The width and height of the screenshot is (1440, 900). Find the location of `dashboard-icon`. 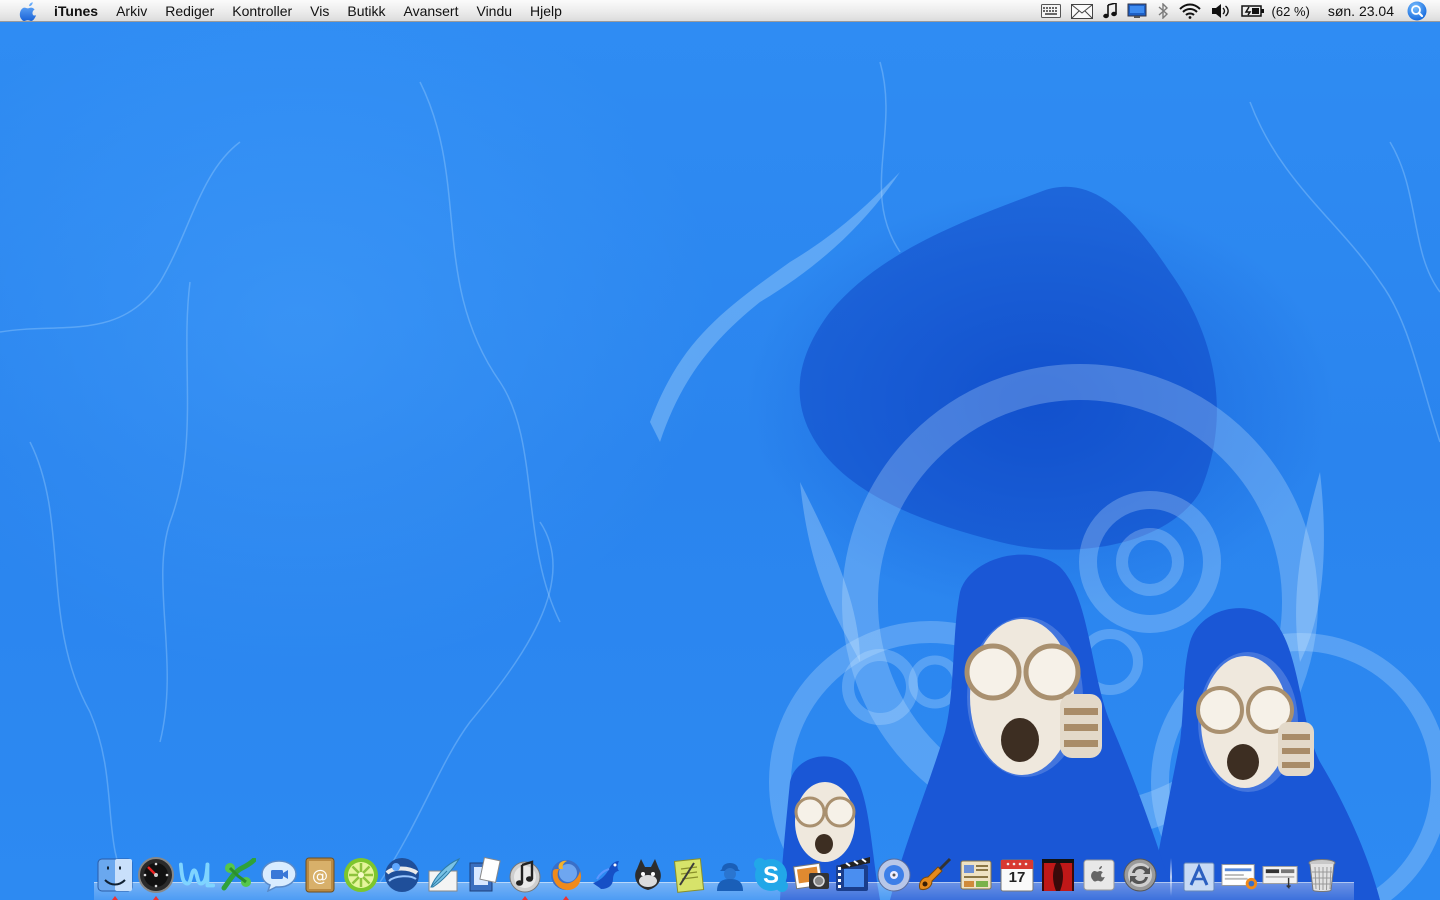

dashboard-icon is located at coordinates (156, 878).